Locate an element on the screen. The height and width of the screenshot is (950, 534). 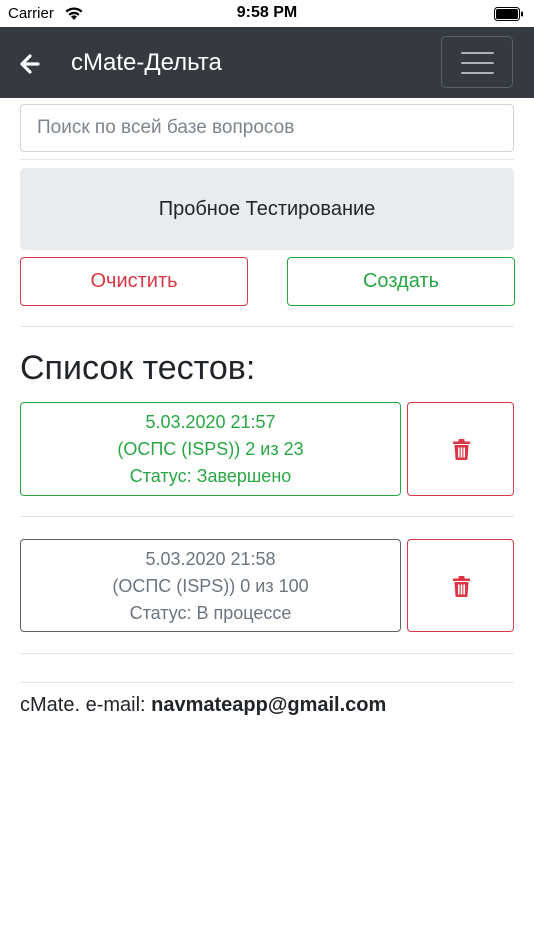
create-button: Создать is located at coordinates (401, 281).